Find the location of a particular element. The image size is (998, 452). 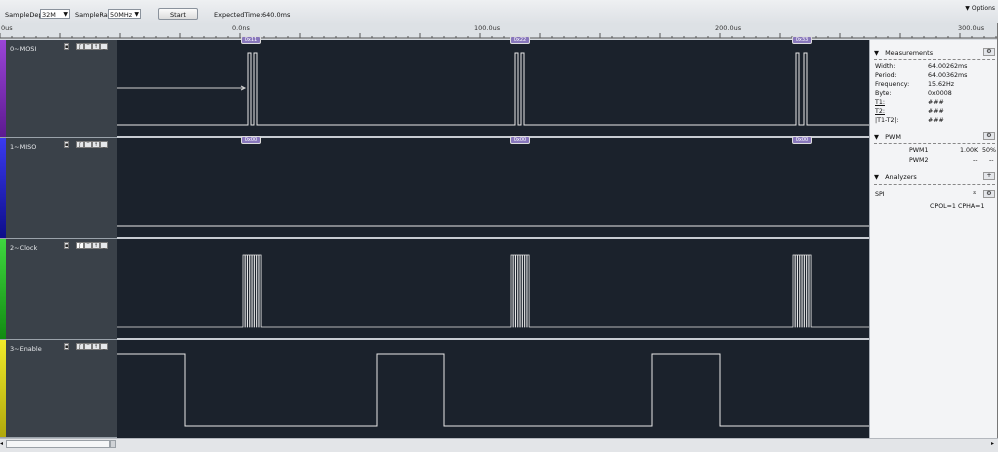

channel-header-mosi: 0~MOSI ▪ ʃ ‾ ↑ _ is located at coordinates (58, 89).